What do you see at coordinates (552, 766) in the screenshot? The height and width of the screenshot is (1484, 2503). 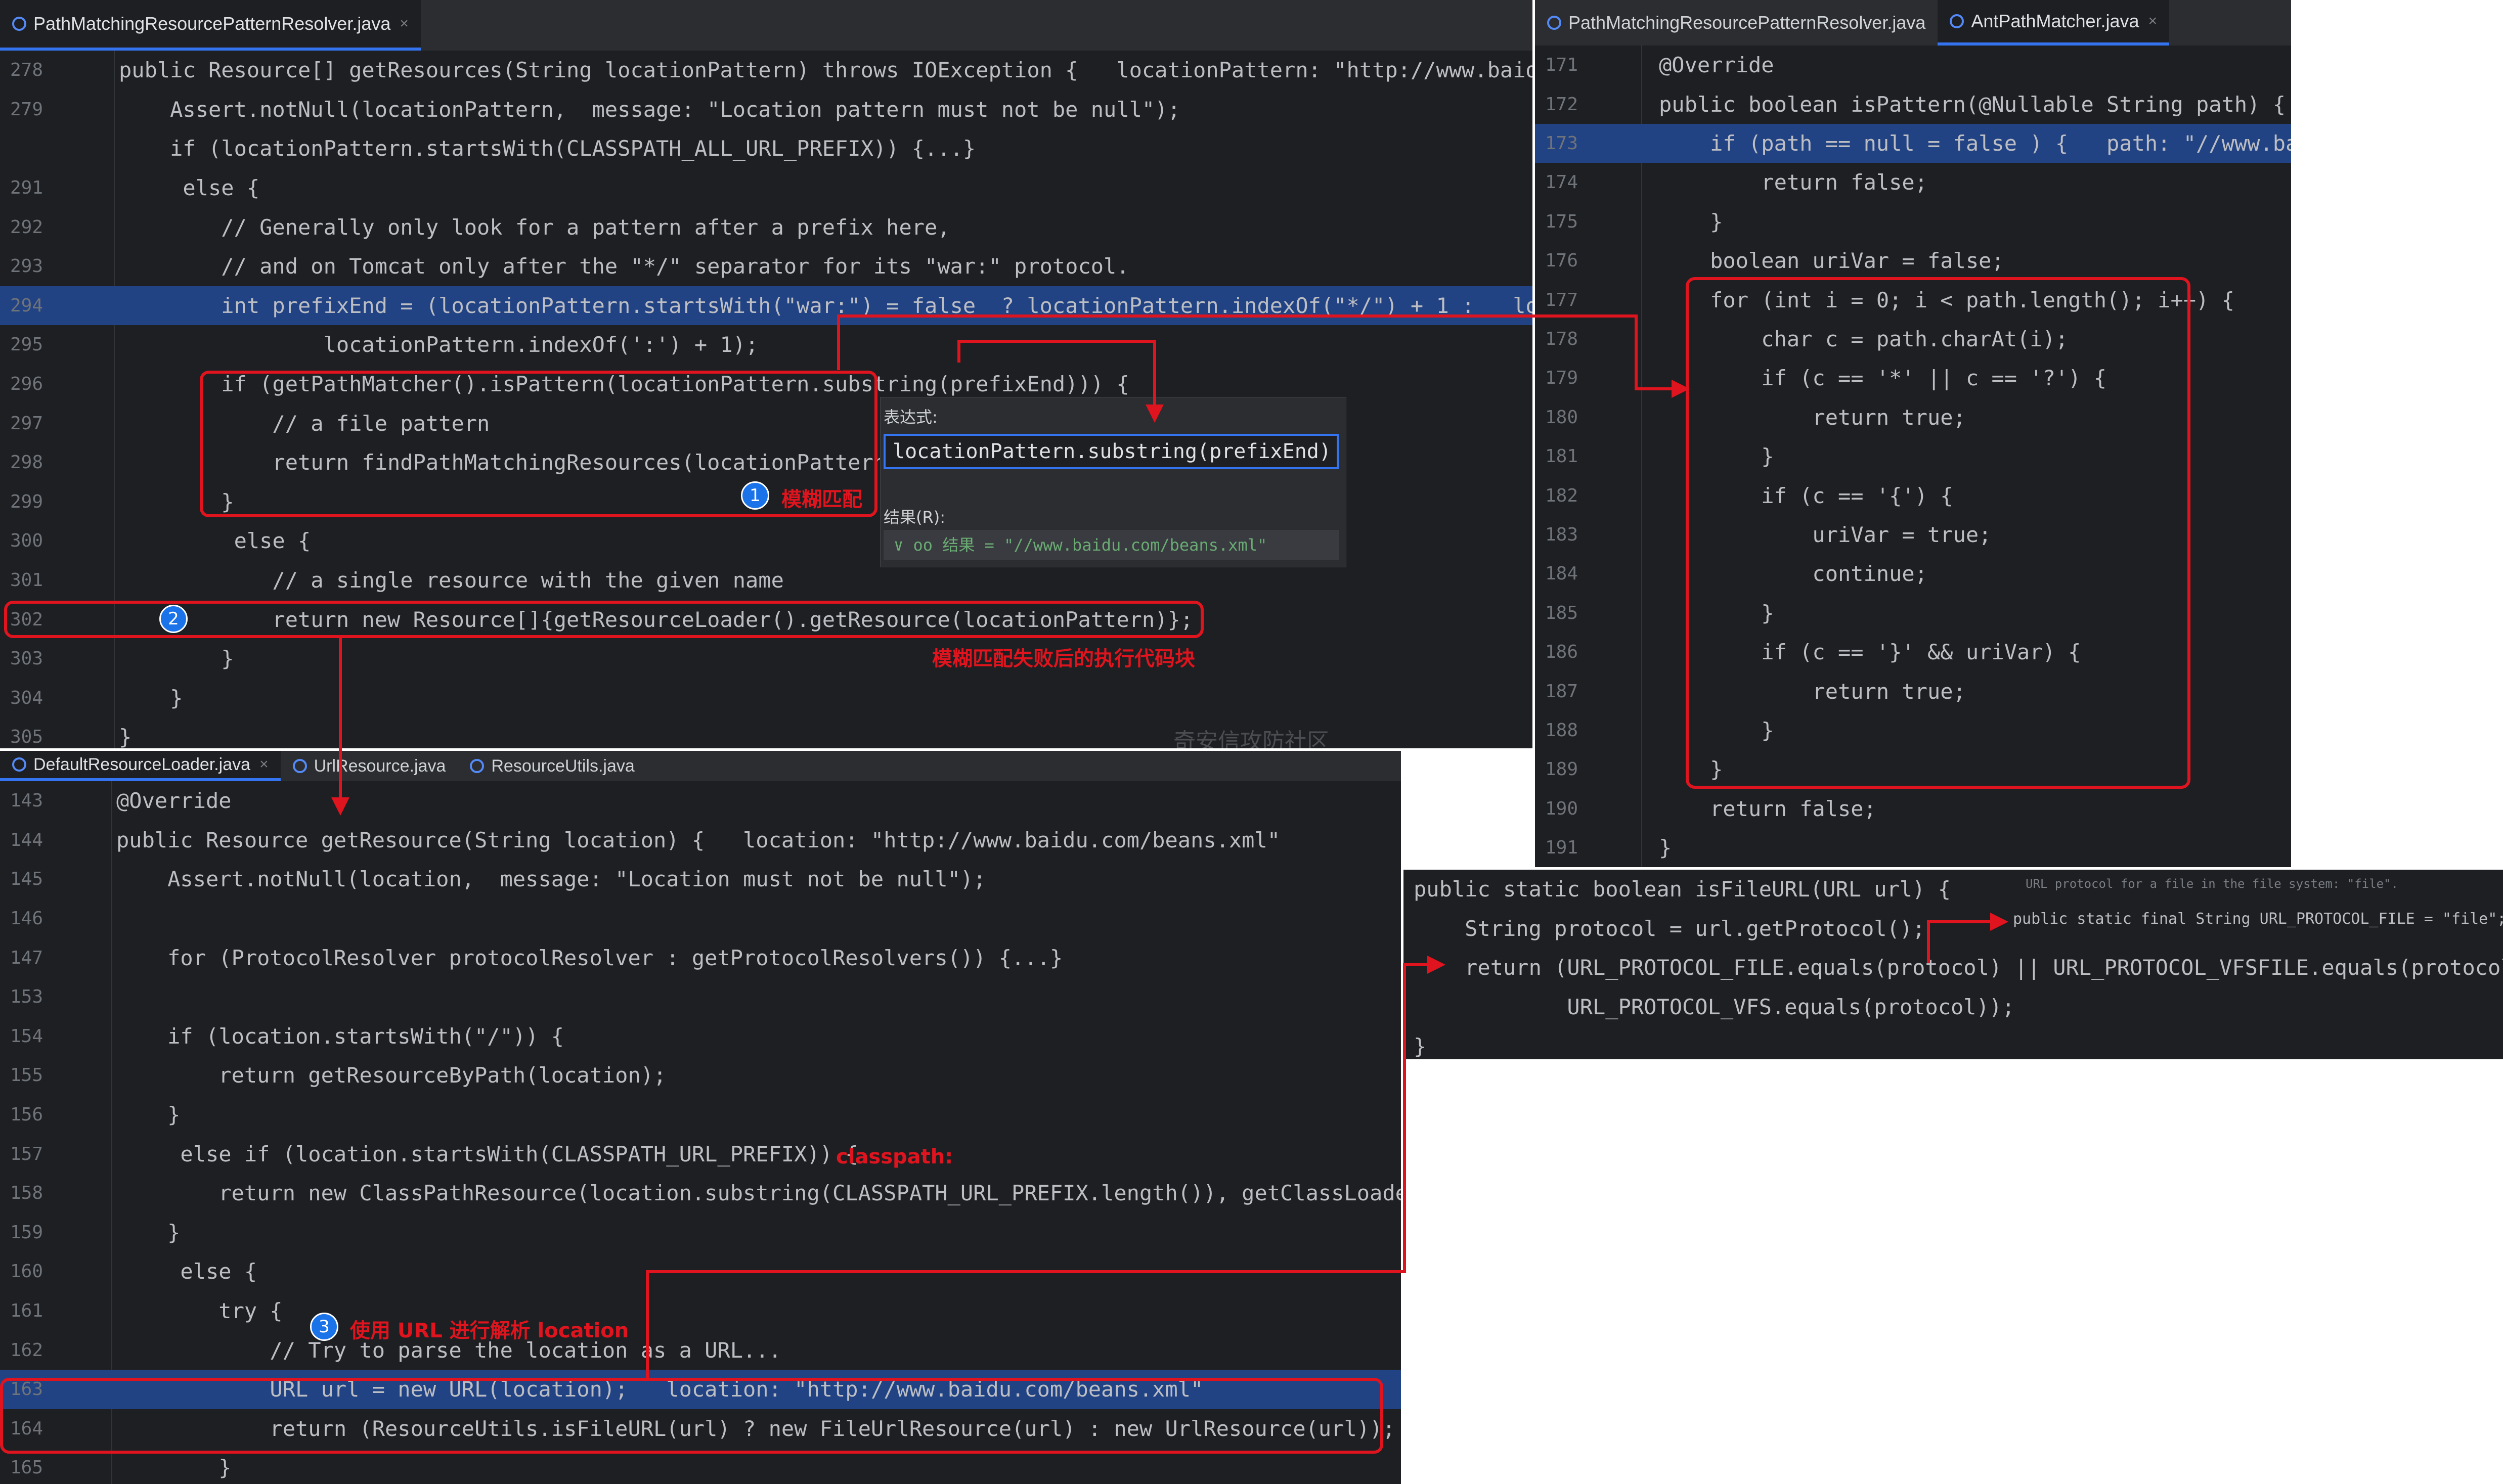 I see `tab-resourceutils: ResourceUtils.java` at bounding box center [552, 766].